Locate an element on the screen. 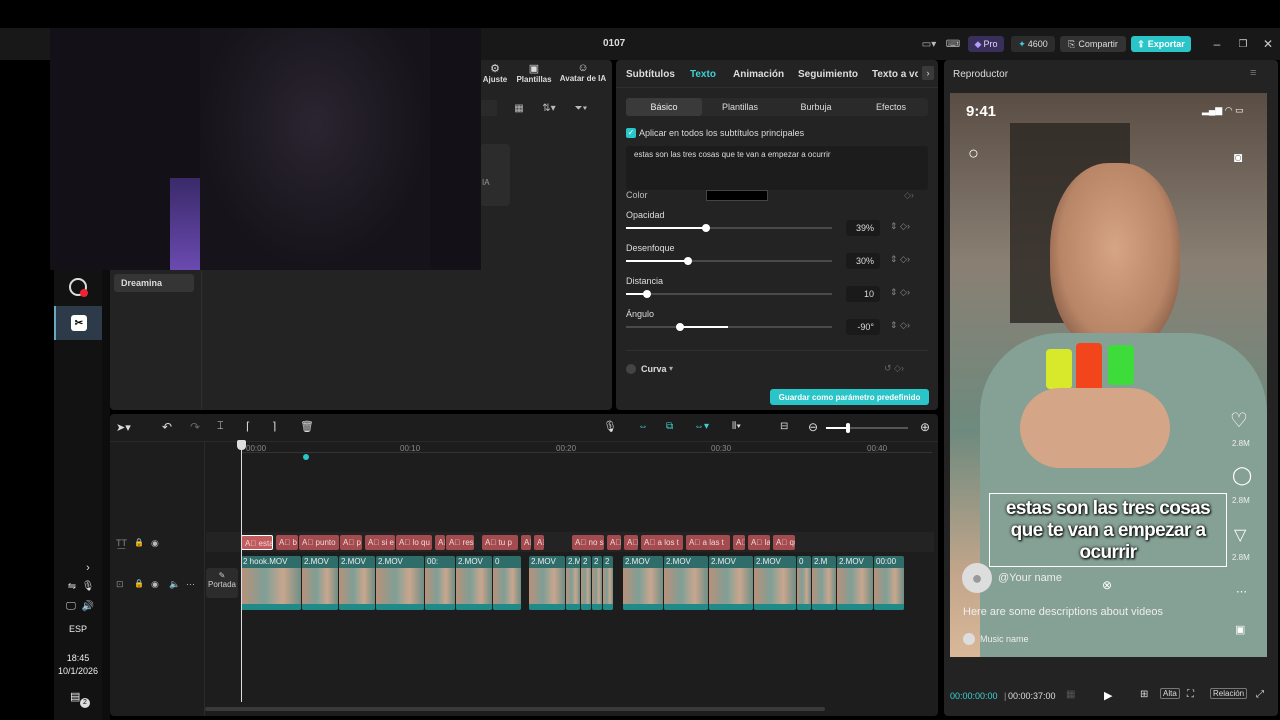  video-clip: 2.M is located at coordinates (573, 583).